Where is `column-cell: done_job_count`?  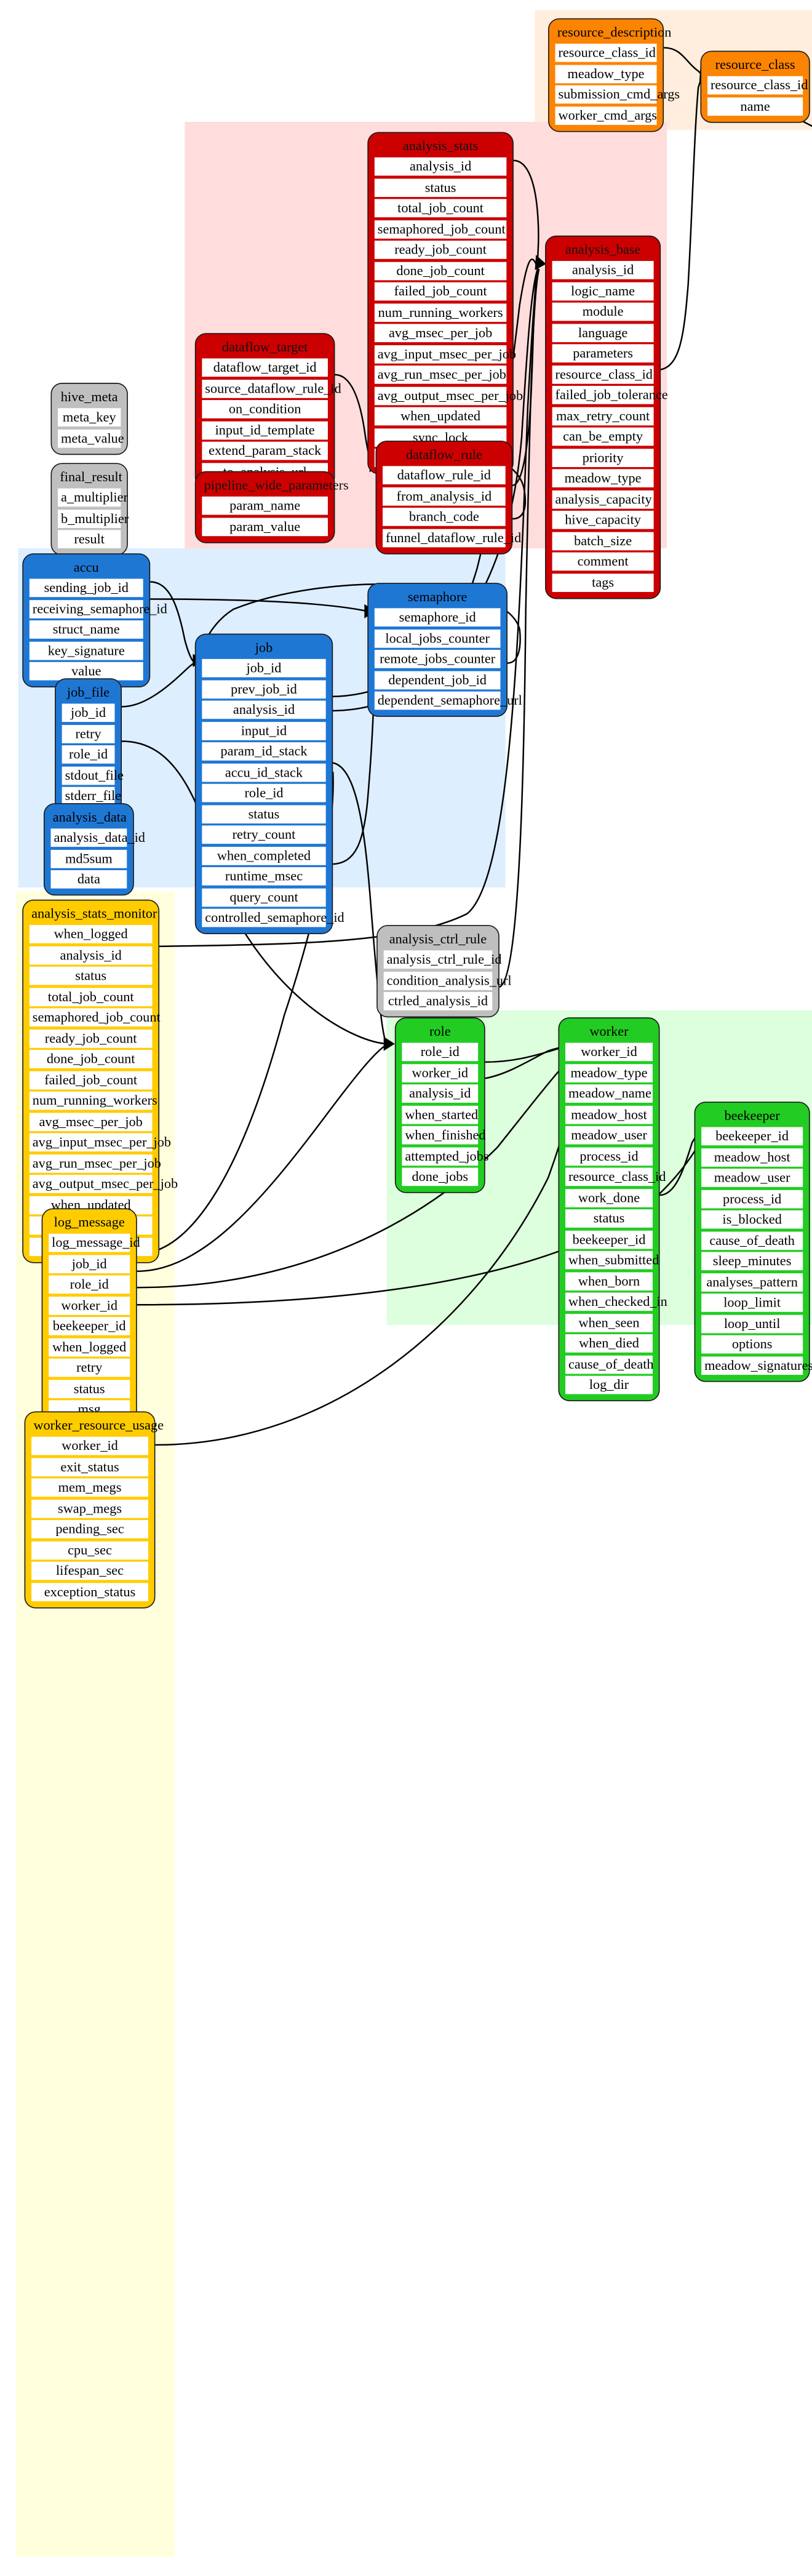 column-cell: done_job_count is located at coordinates (440, 270).